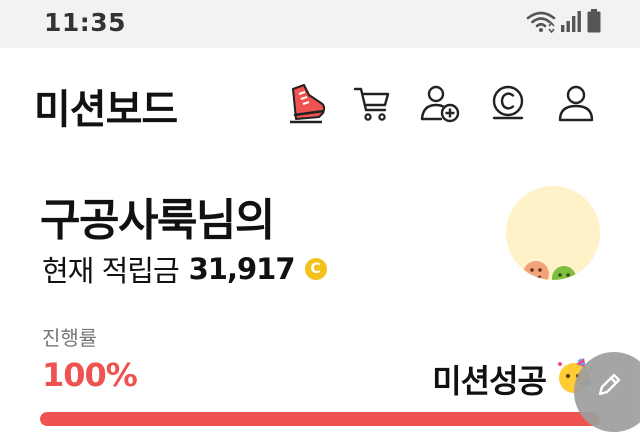 The height and width of the screenshot is (440, 640). What do you see at coordinates (489, 381) in the screenshot?
I see `mission-status: 미션성공` at bounding box center [489, 381].